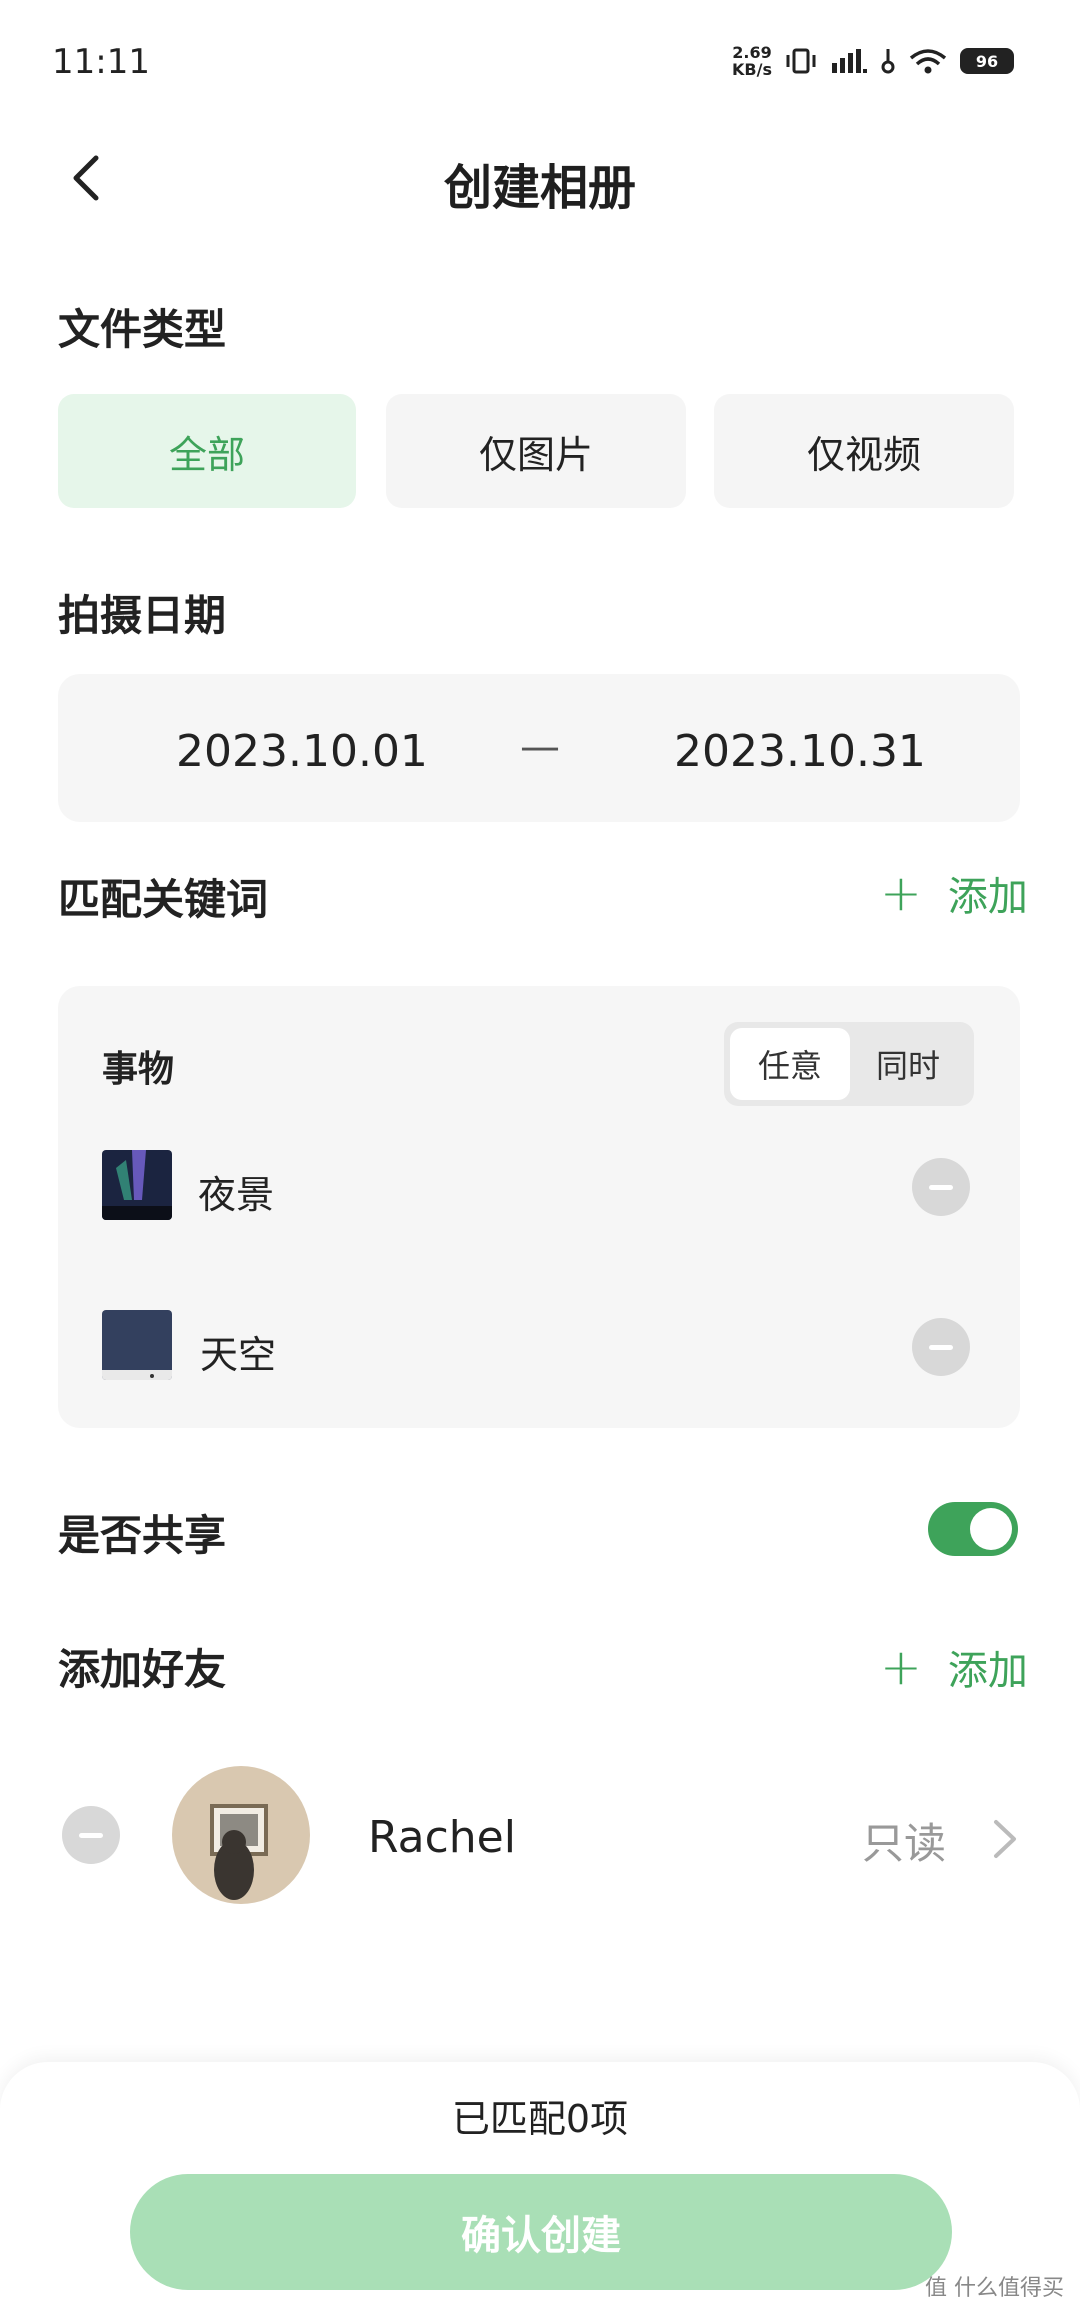 The image size is (1080, 2322). I want to click on file-type-all-button: 全部, so click(207, 451).